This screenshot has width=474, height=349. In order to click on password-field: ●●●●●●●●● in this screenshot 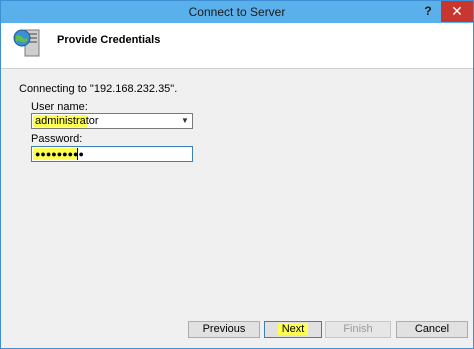, I will do `click(112, 154)`.